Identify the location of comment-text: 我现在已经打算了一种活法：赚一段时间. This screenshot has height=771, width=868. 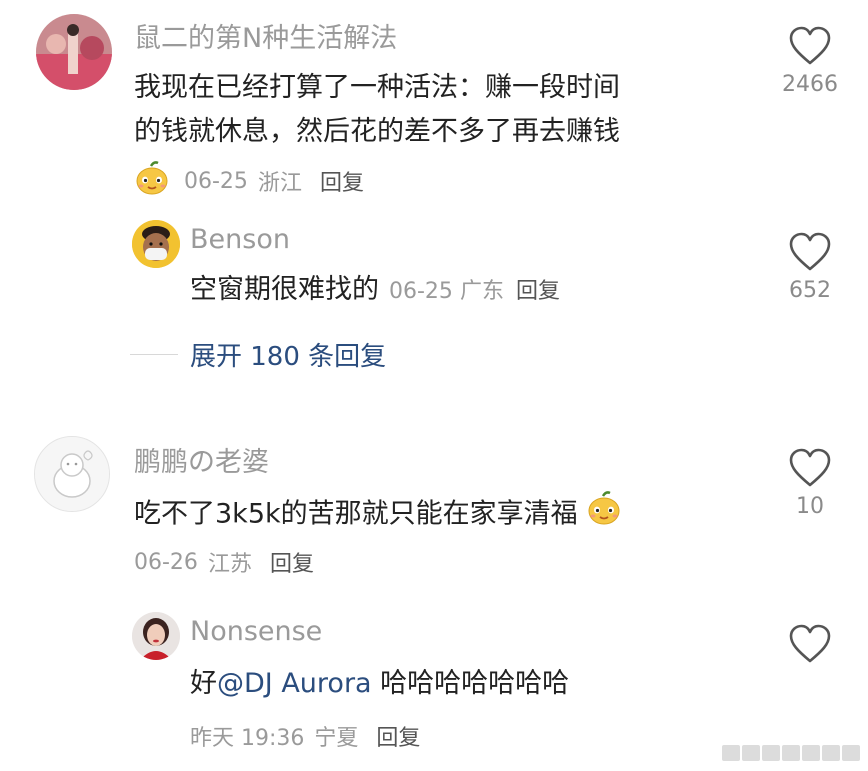
(377, 87).